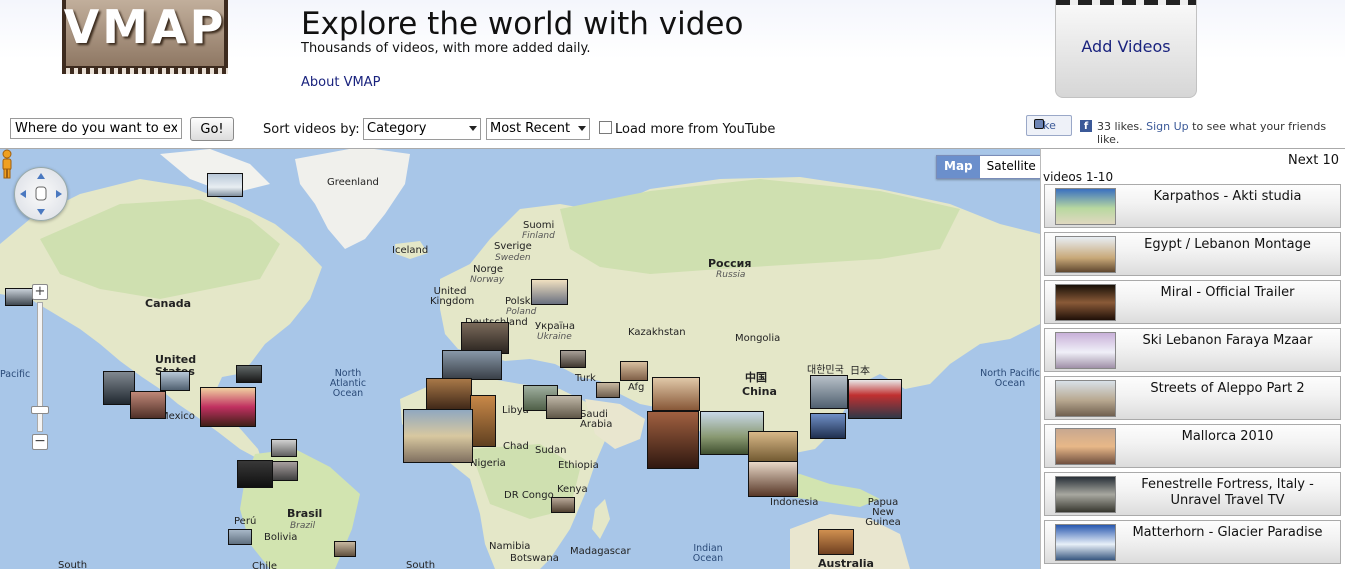 This screenshot has height=569, width=1345. What do you see at coordinates (410, 250) in the screenshot?
I see `map-label-iceland: Iceland` at bounding box center [410, 250].